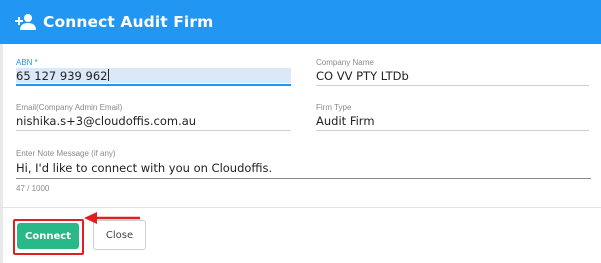 The width and height of the screenshot is (601, 263). Describe the element at coordinates (27, 62) in the screenshot. I see `abn-label: ABN *` at that location.